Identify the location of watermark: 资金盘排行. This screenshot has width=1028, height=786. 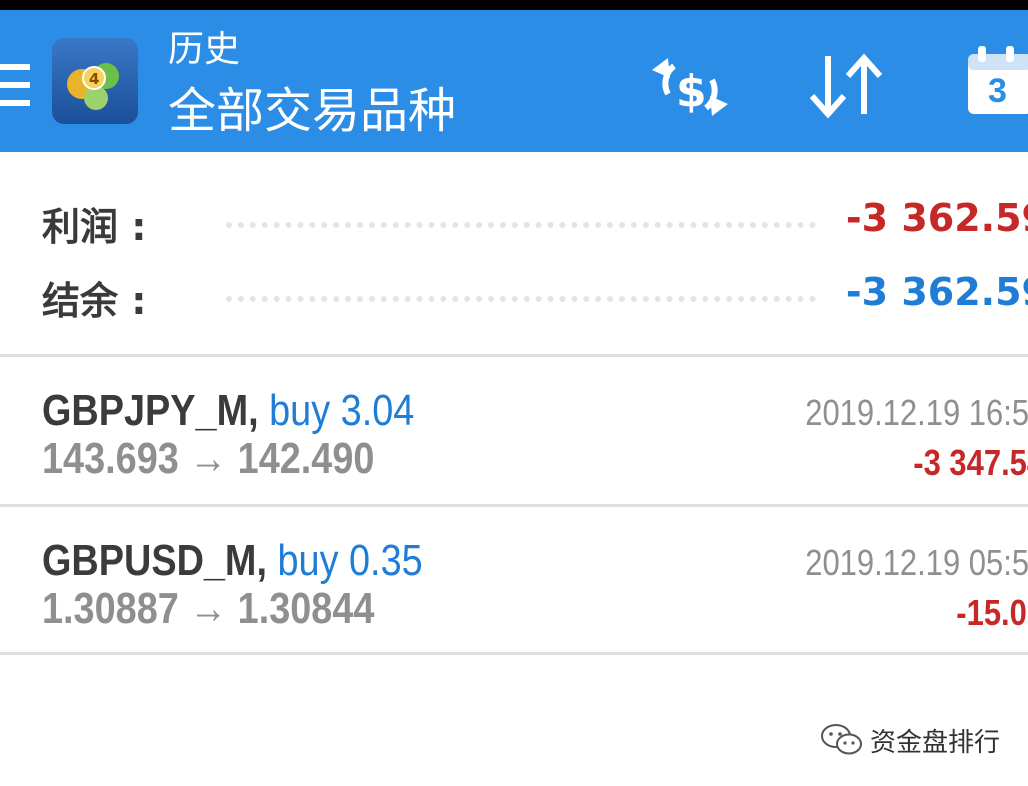
(910, 740).